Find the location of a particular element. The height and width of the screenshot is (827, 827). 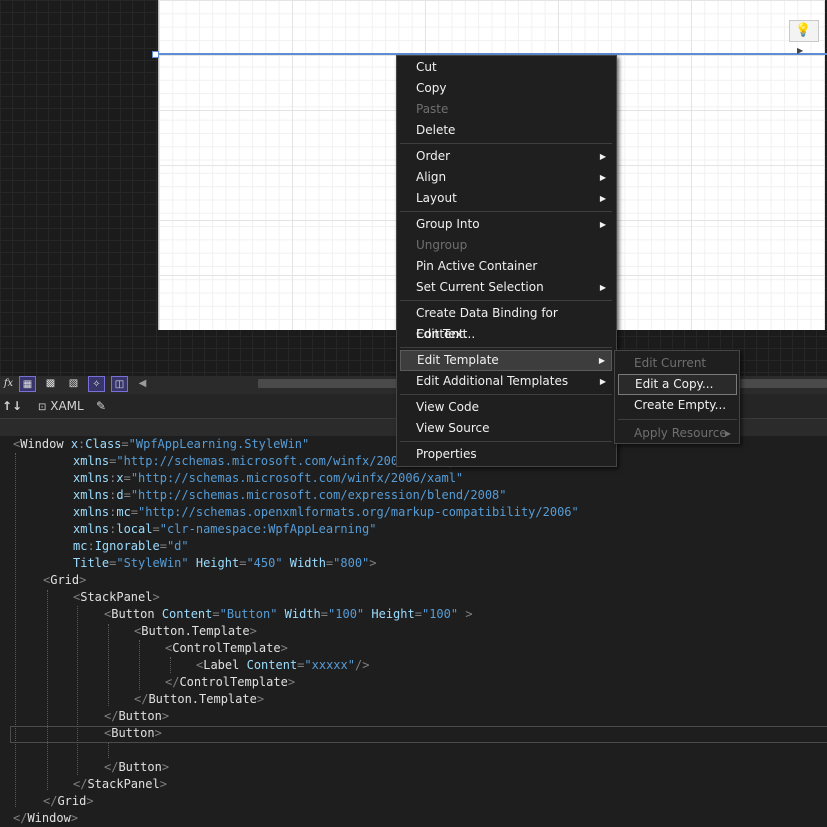

menu-item-group-into: Group Into ▶ is located at coordinates (506, 224).